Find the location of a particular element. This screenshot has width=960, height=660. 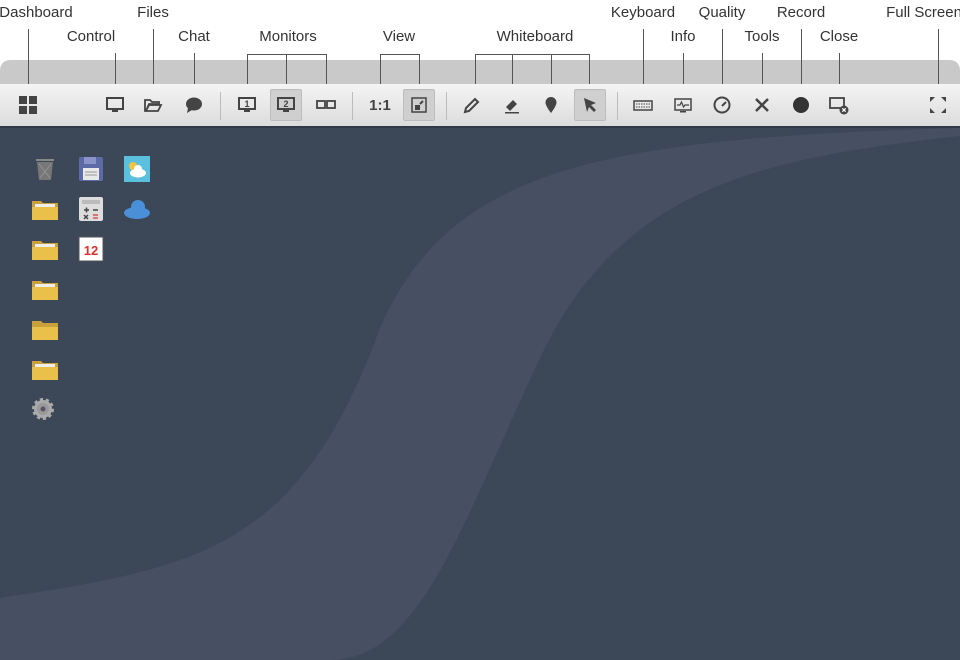

label-keyboard: Keyboard is located at coordinates (643, 12).